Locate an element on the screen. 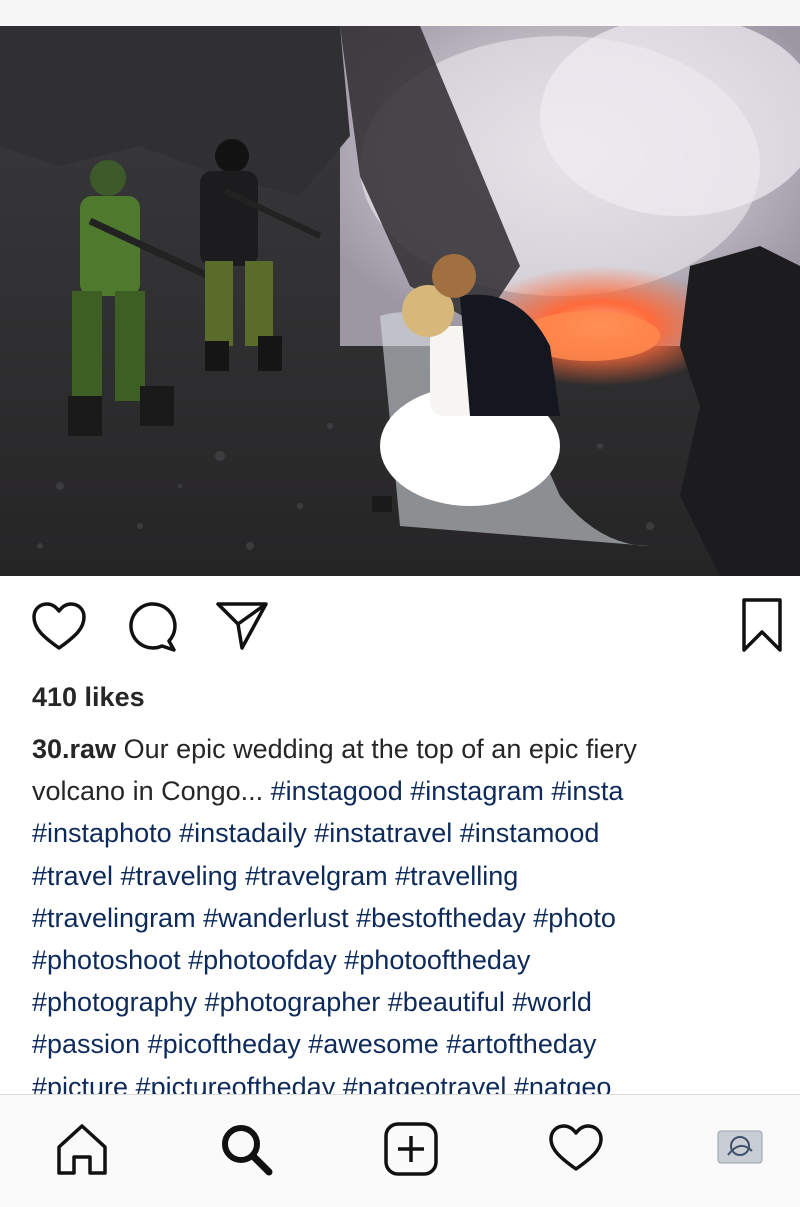 The width and height of the screenshot is (800, 1207). profile-avatar is located at coordinates (740, 1147).